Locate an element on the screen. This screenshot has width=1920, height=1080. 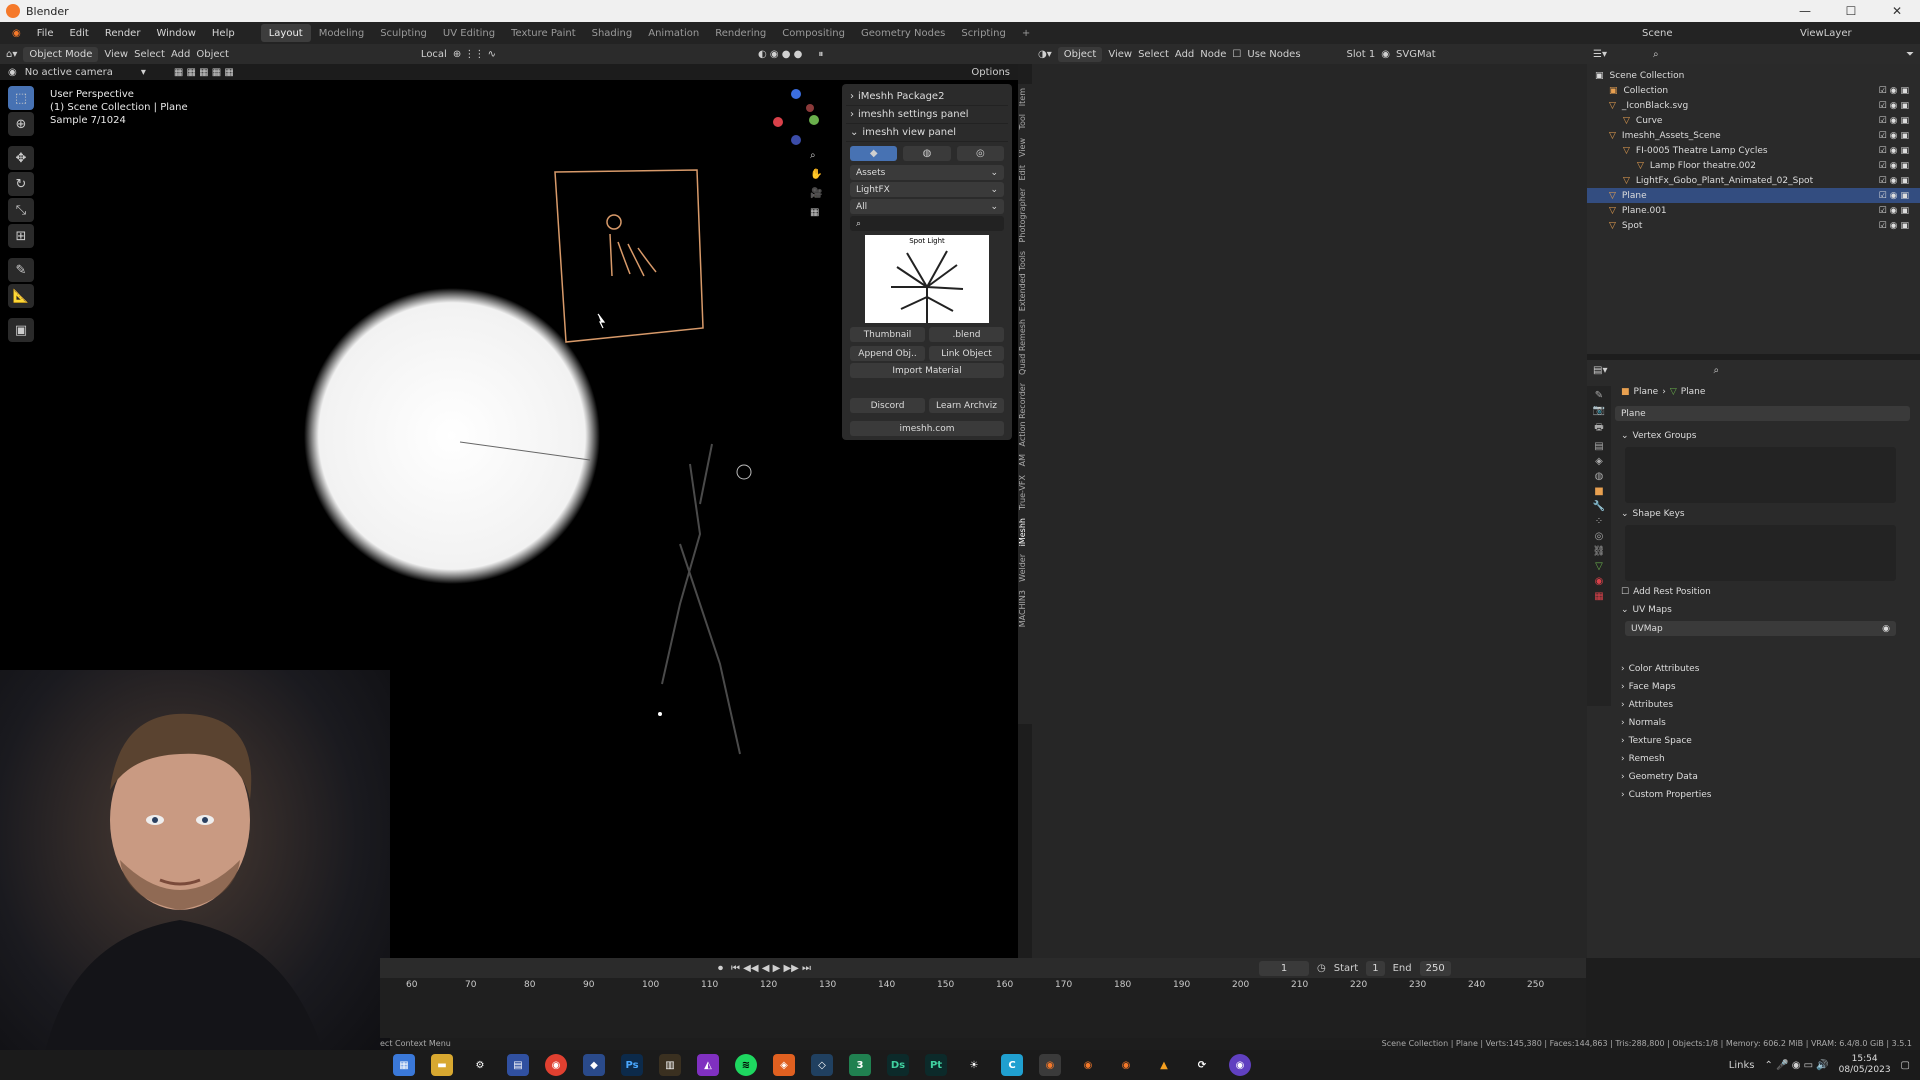
tab-rendering: Rendering is located at coordinates (740, 33).